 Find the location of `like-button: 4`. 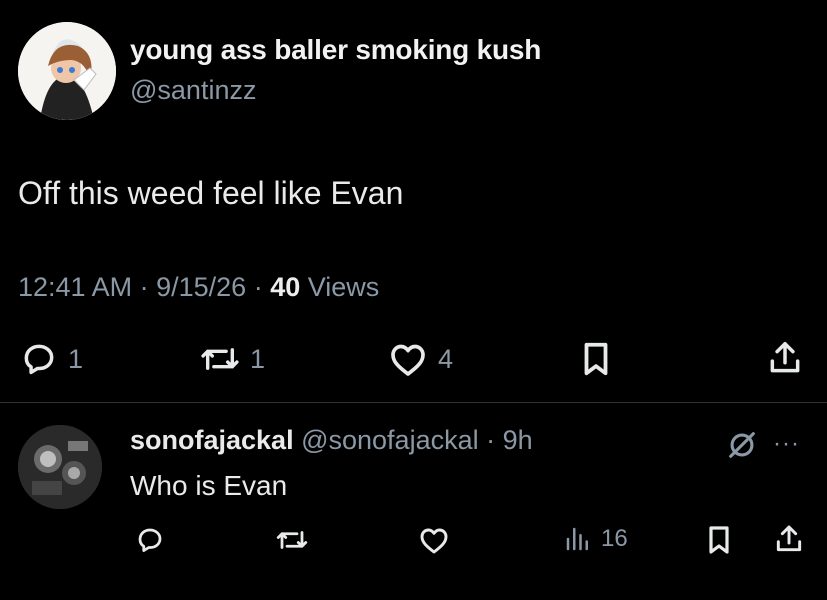

like-button: 4 is located at coordinates (420, 359).